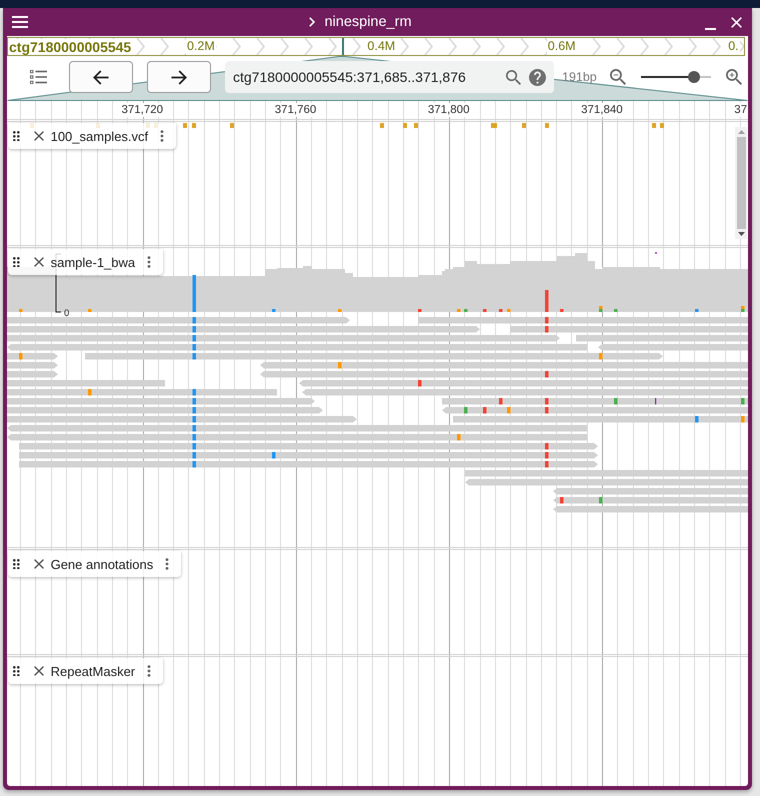 The width and height of the screenshot is (760, 796). What do you see at coordinates (99, 136) in the screenshot?
I see `track-name: 100_samples.vcf` at bounding box center [99, 136].